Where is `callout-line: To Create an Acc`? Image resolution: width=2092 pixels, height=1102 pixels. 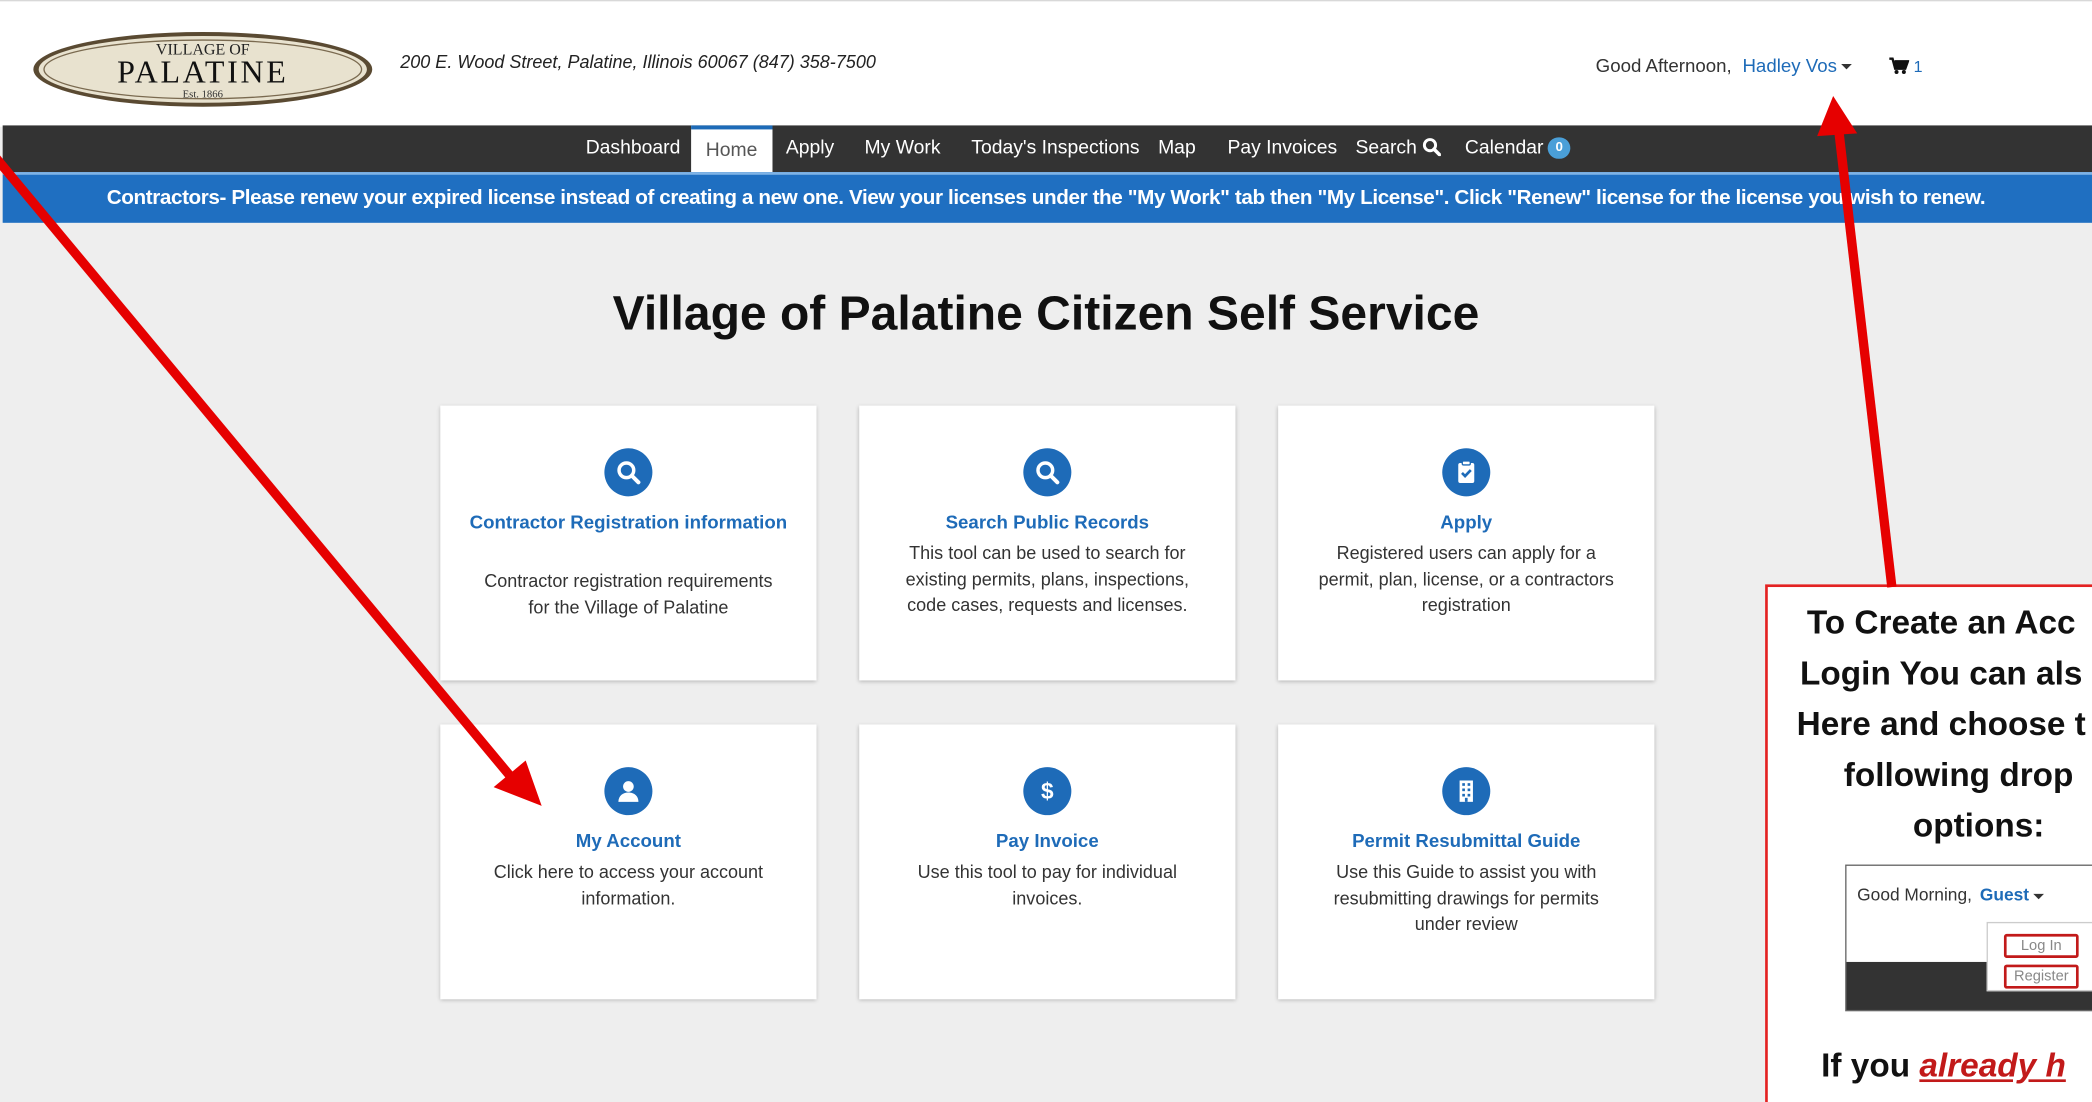 callout-line: To Create an Acc is located at coordinates (1941, 623).